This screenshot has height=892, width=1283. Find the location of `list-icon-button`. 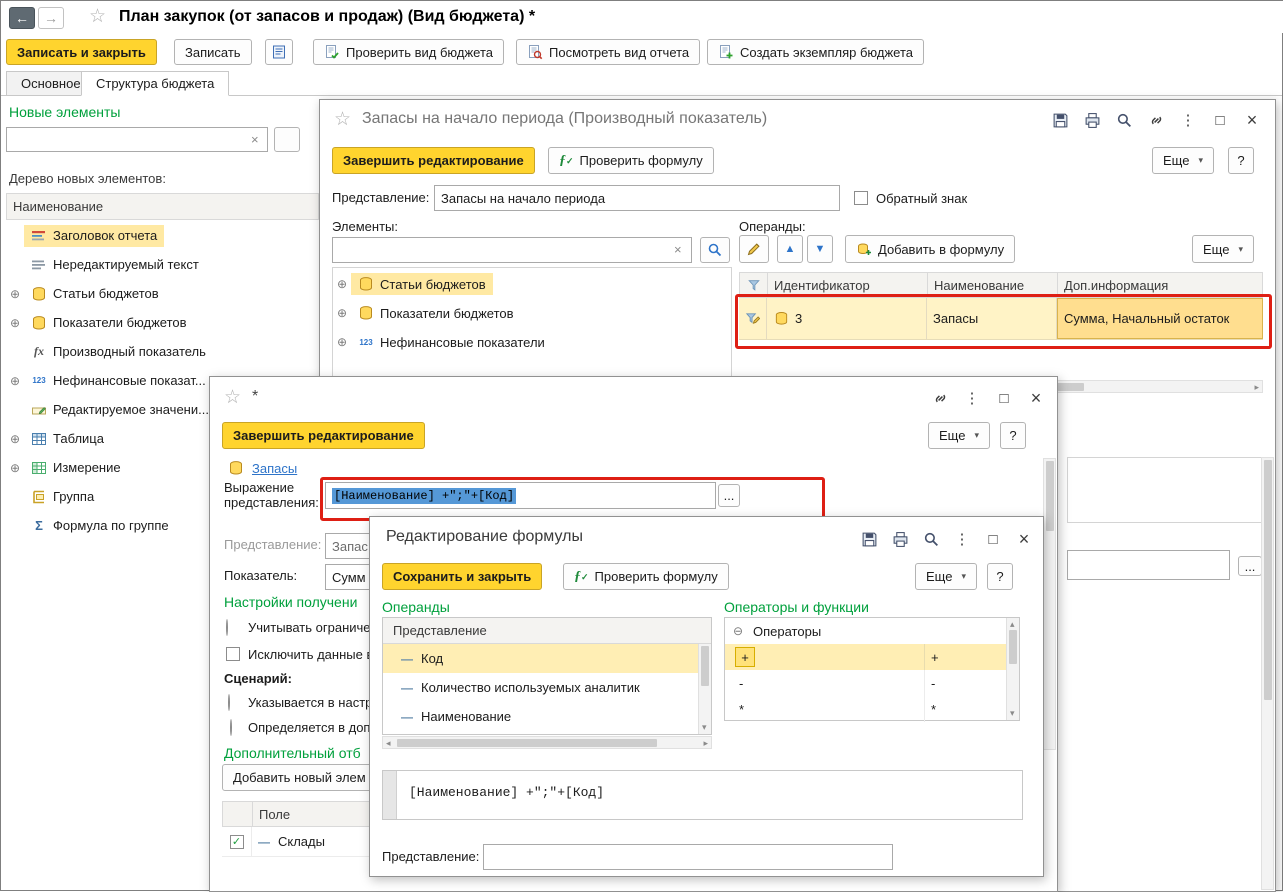

list-icon-button is located at coordinates (279, 52).